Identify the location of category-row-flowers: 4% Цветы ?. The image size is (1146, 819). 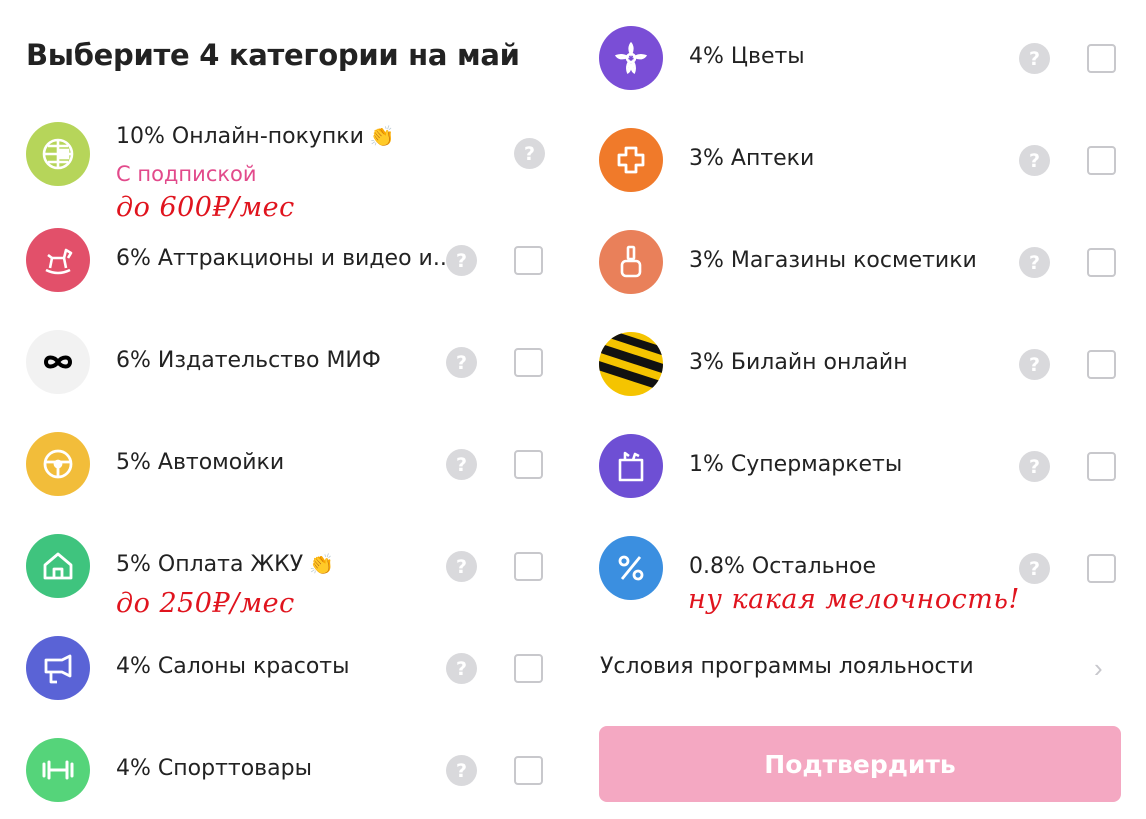
(859, 61).